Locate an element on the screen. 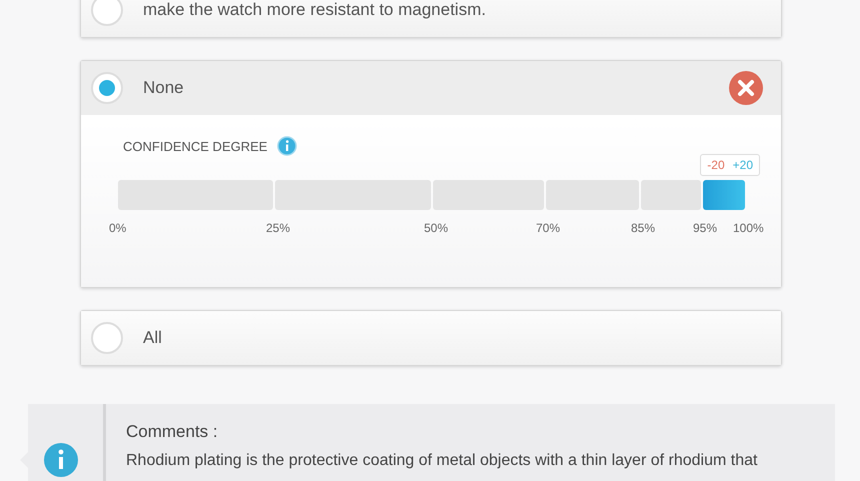 The height and width of the screenshot is (481, 860). comments-text: Rhodium plating is the protective coating of metal objects with a thin layer of rhodium that is located at coordinates (442, 461).